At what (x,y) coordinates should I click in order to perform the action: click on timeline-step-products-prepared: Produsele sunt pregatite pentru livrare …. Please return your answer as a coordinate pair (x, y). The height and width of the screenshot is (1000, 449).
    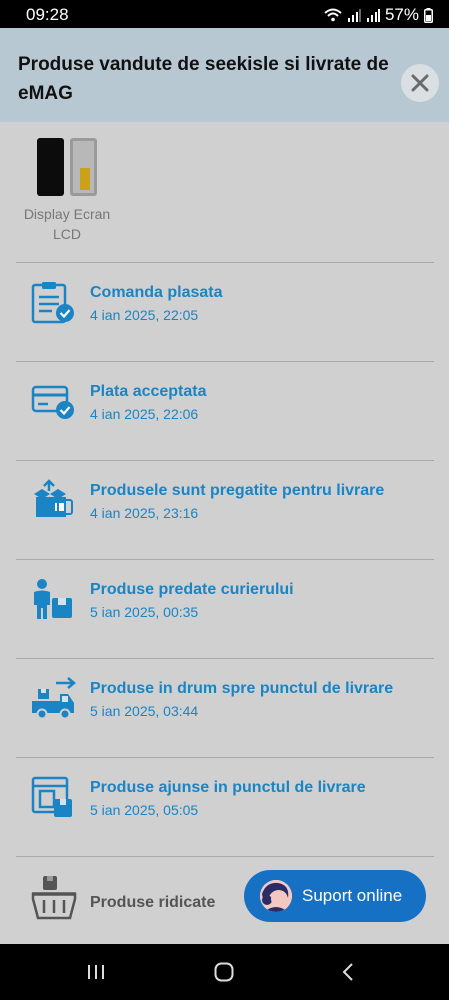
    Looking at the image, I should click on (224, 503).